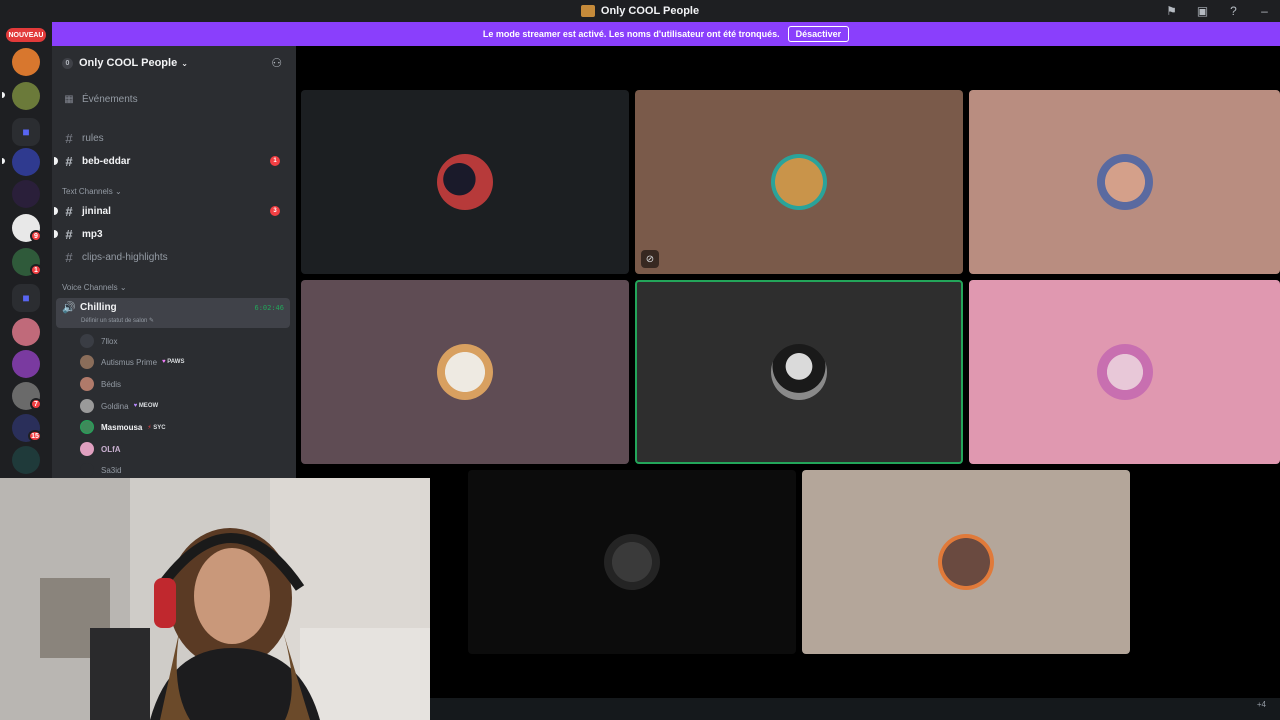 The height and width of the screenshot is (720, 1280). Describe the element at coordinates (855, 709) in the screenshot. I see `bottom-strip` at that location.